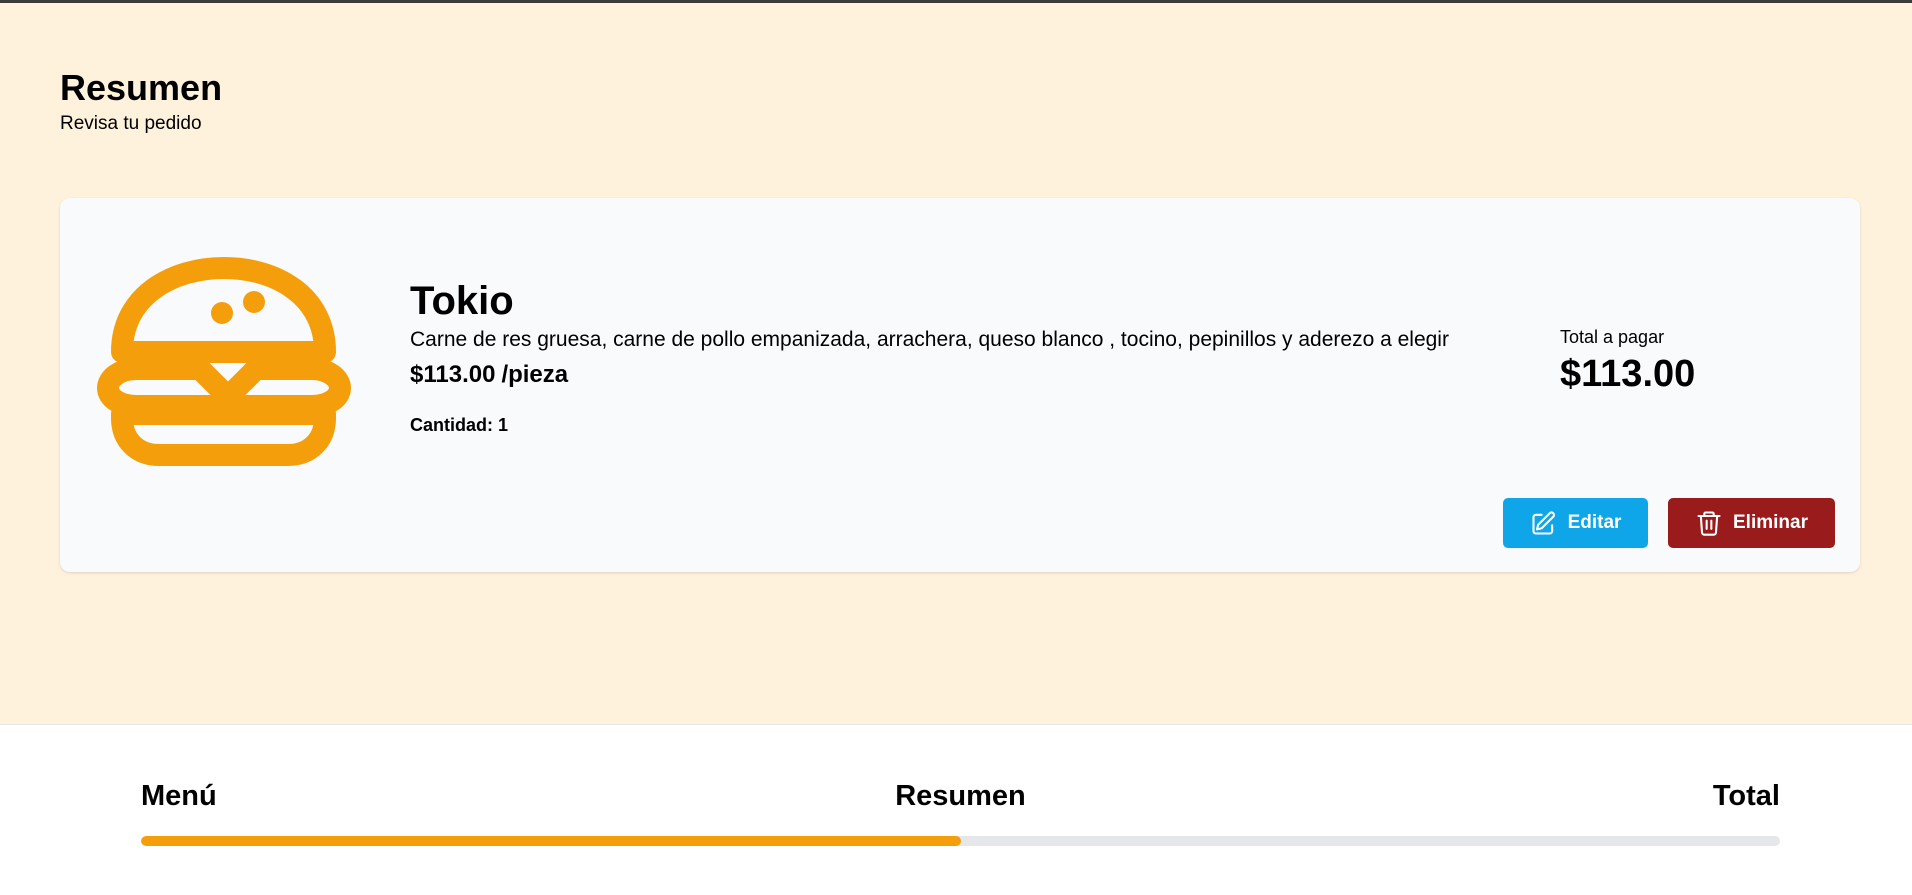 This screenshot has width=1912, height=895. What do you see at coordinates (929, 375) in the screenshot?
I see `item-price: $113.00/pieza` at bounding box center [929, 375].